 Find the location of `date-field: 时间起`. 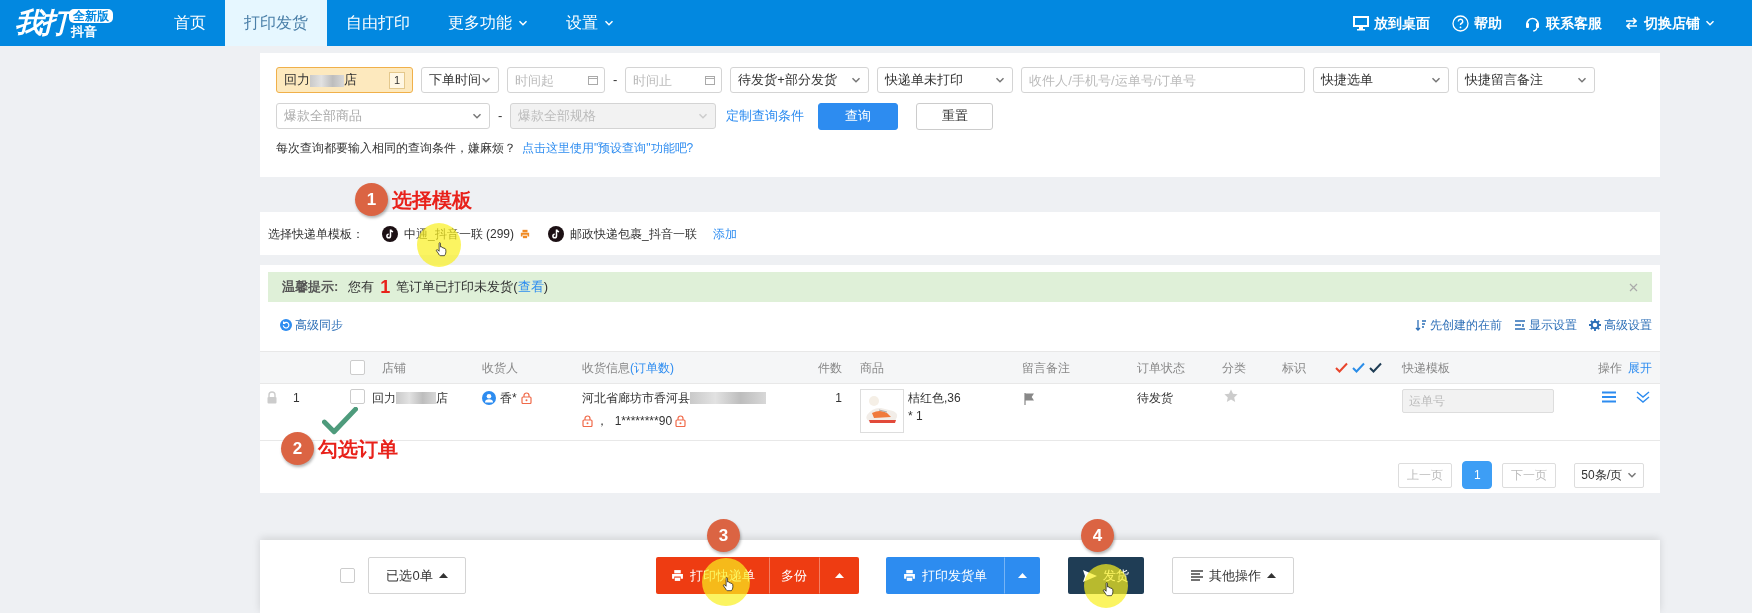

date-field: 时间起 is located at coordinates (556, 80).